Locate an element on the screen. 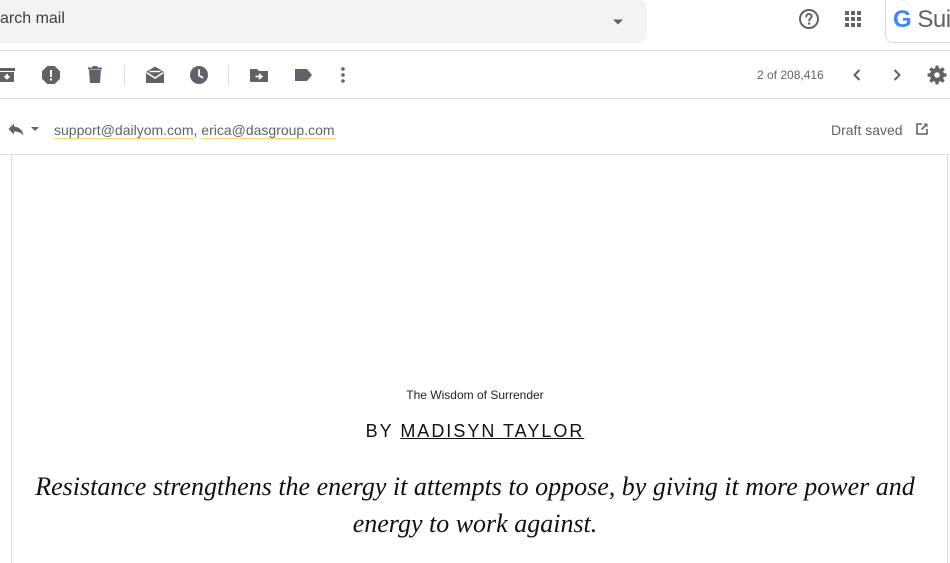 This screenshot has width=950, height=563. search-bar: arch mail is located at coordinates (323, 21).